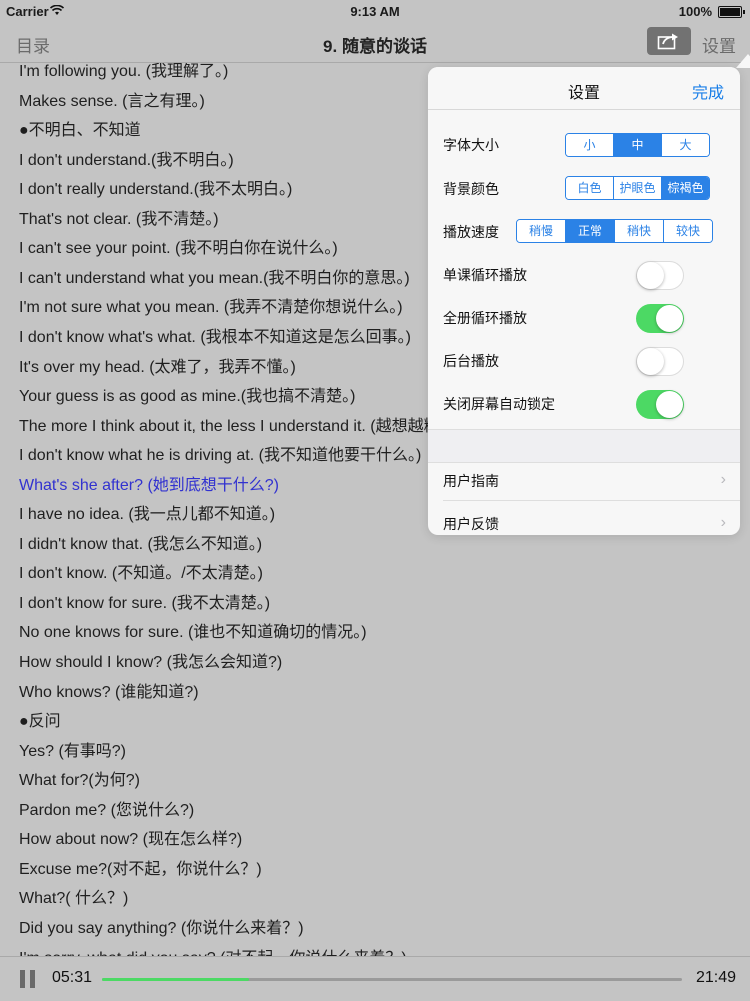 The image size is (750, 1001). What do you see at coordinates (72, 749) in the screenshot?
I see `lesson-line: Yes? (有事吗?)` at bounding box center [72, 749].